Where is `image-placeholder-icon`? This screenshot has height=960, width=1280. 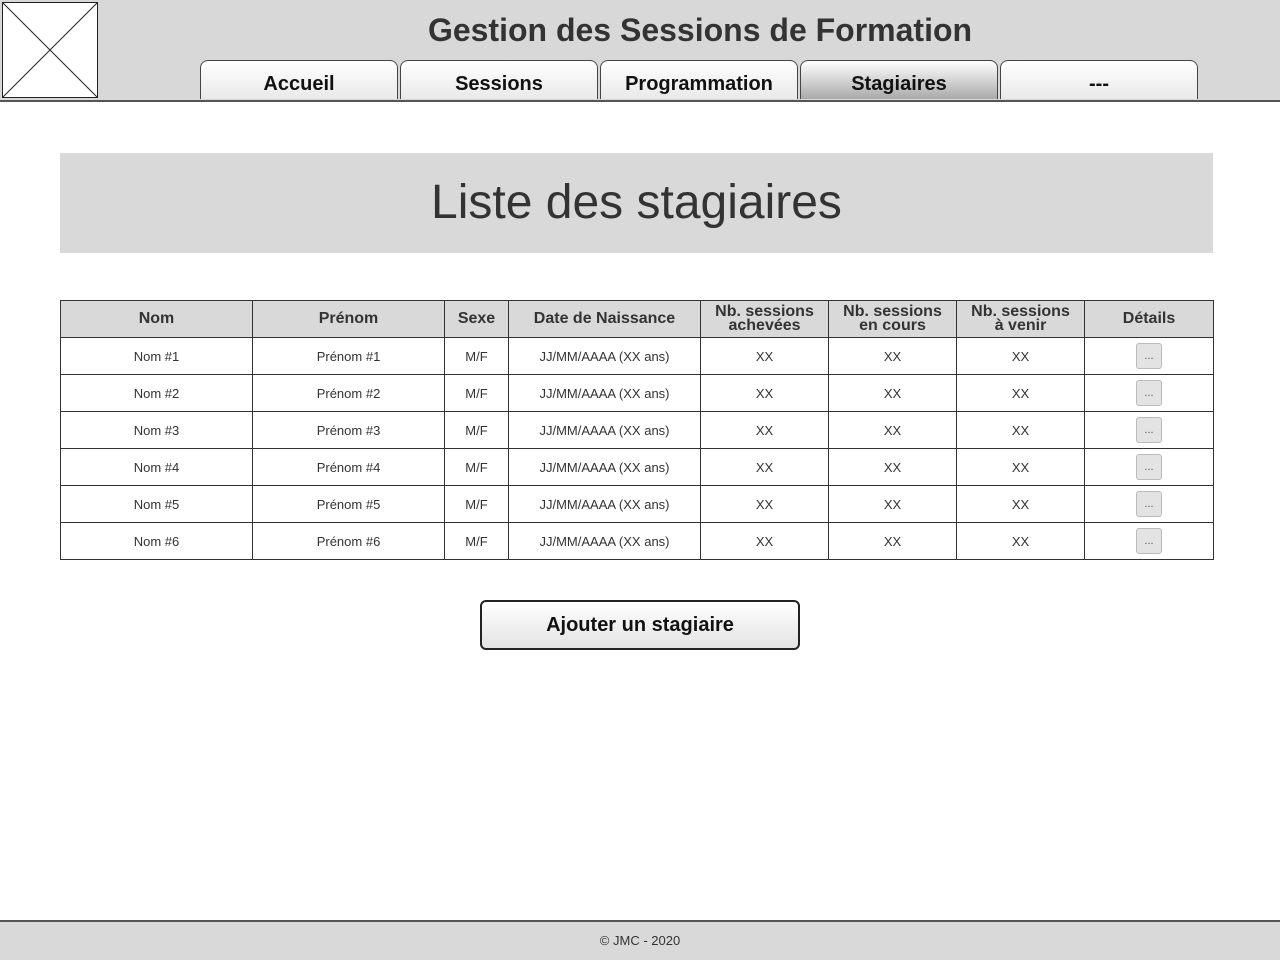 image-placeholder-icon is located at coordinates (50, 50).